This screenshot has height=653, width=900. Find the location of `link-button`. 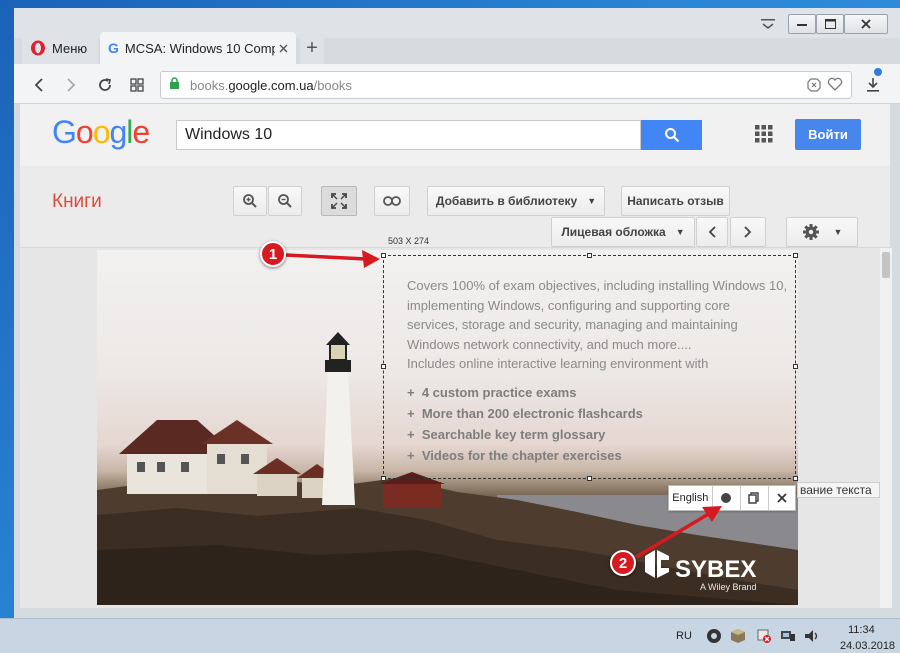

link-button is located at coordinates (392, 201).